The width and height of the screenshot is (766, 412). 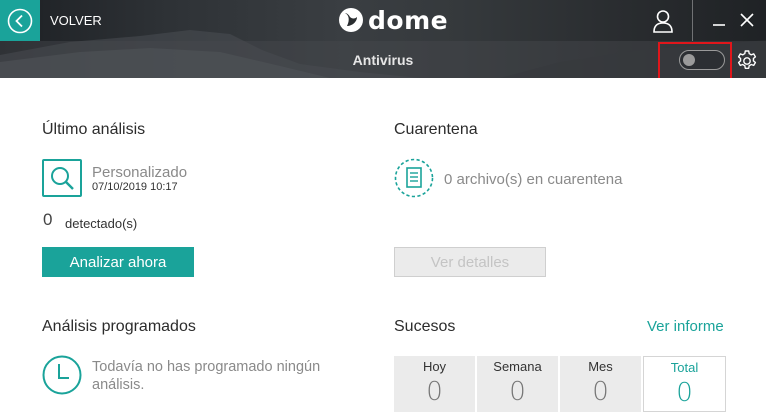 I want to click on brand-name: dome, so click(x=408, y=20).